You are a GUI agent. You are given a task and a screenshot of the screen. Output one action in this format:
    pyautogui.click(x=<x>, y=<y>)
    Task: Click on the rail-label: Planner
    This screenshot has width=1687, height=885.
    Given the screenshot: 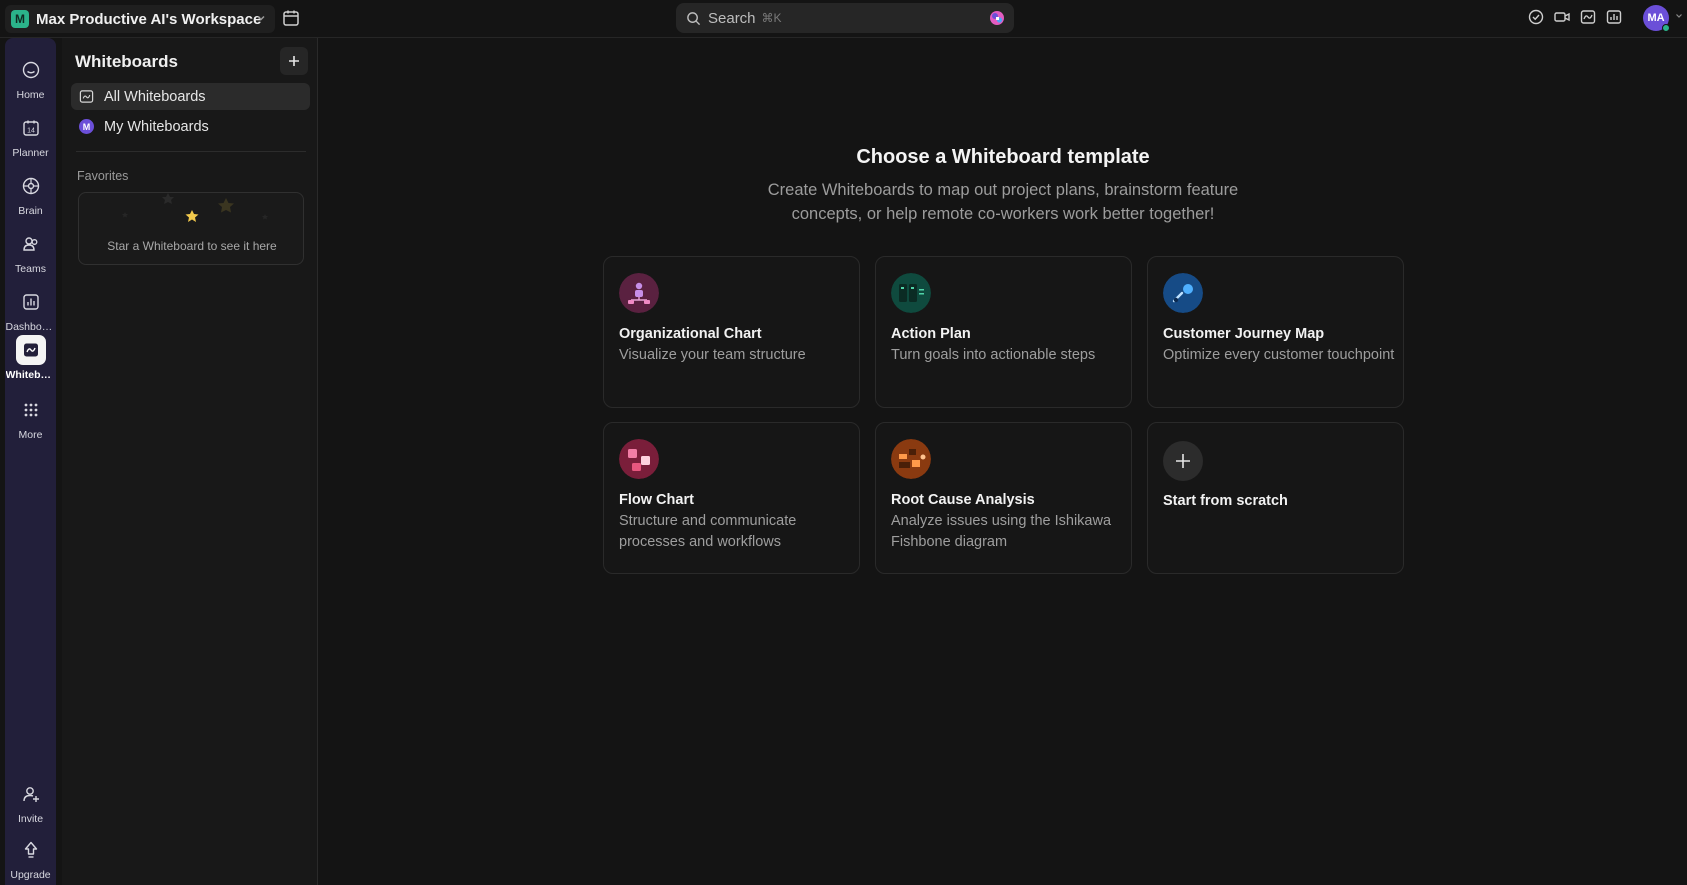 What is the action you would take?
    pyautogui.click(x=30, y=153)
    